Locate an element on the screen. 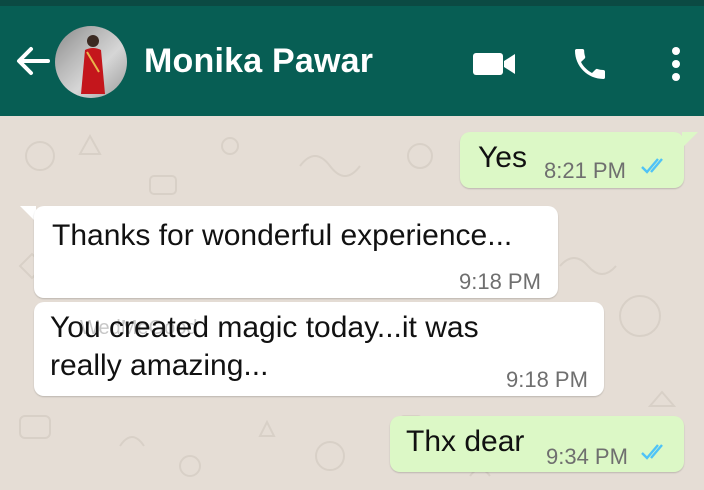 This screenshot has width=704, height=490. bubble-tail is located at coordinates (690, 140).